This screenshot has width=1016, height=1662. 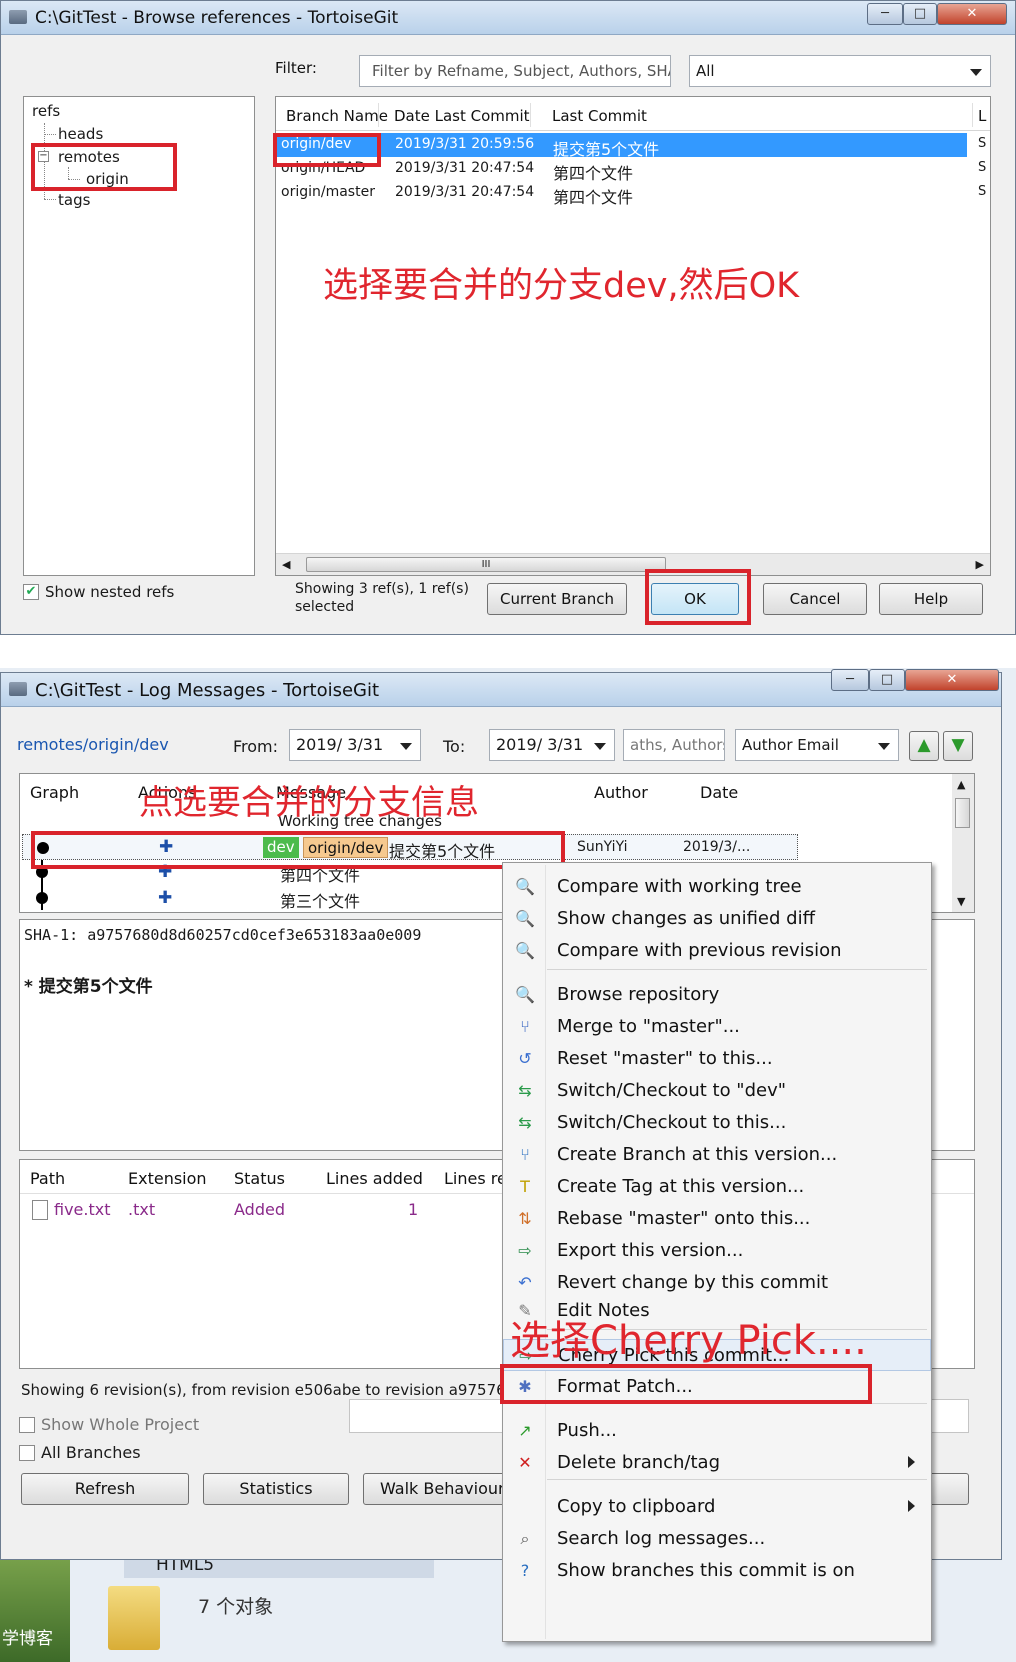 What do you see at coordinates (699, 950) in the screenshot?
I see `menu-item-label: Compare with previous revision` at bounding box center [699, 950].